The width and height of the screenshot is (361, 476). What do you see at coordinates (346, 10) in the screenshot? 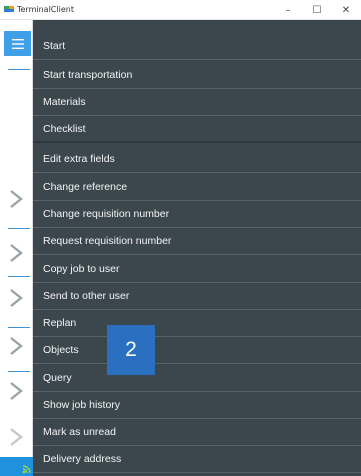
I see `close-button: ✕` at bounding box center [346, 10].